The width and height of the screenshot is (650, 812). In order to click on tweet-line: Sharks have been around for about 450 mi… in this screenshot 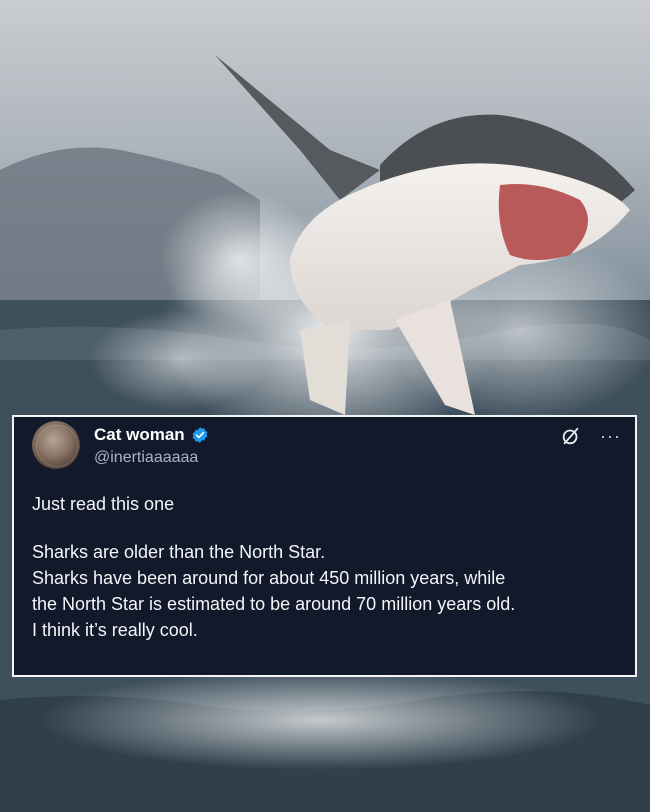, I will do `click(269, 578)`.